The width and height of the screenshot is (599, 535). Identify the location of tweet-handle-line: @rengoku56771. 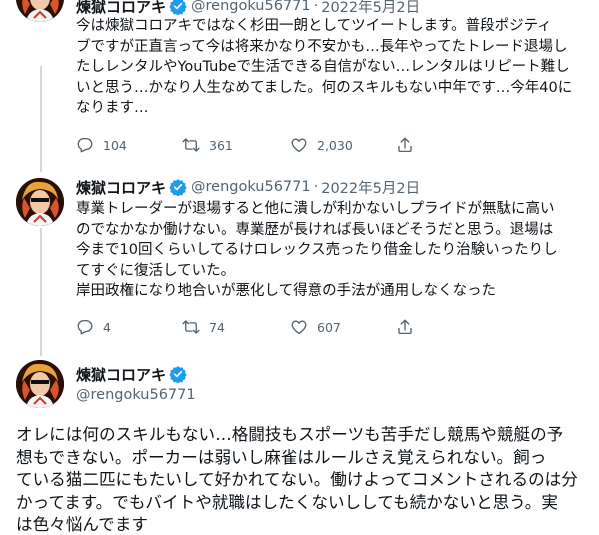
(136, 395).